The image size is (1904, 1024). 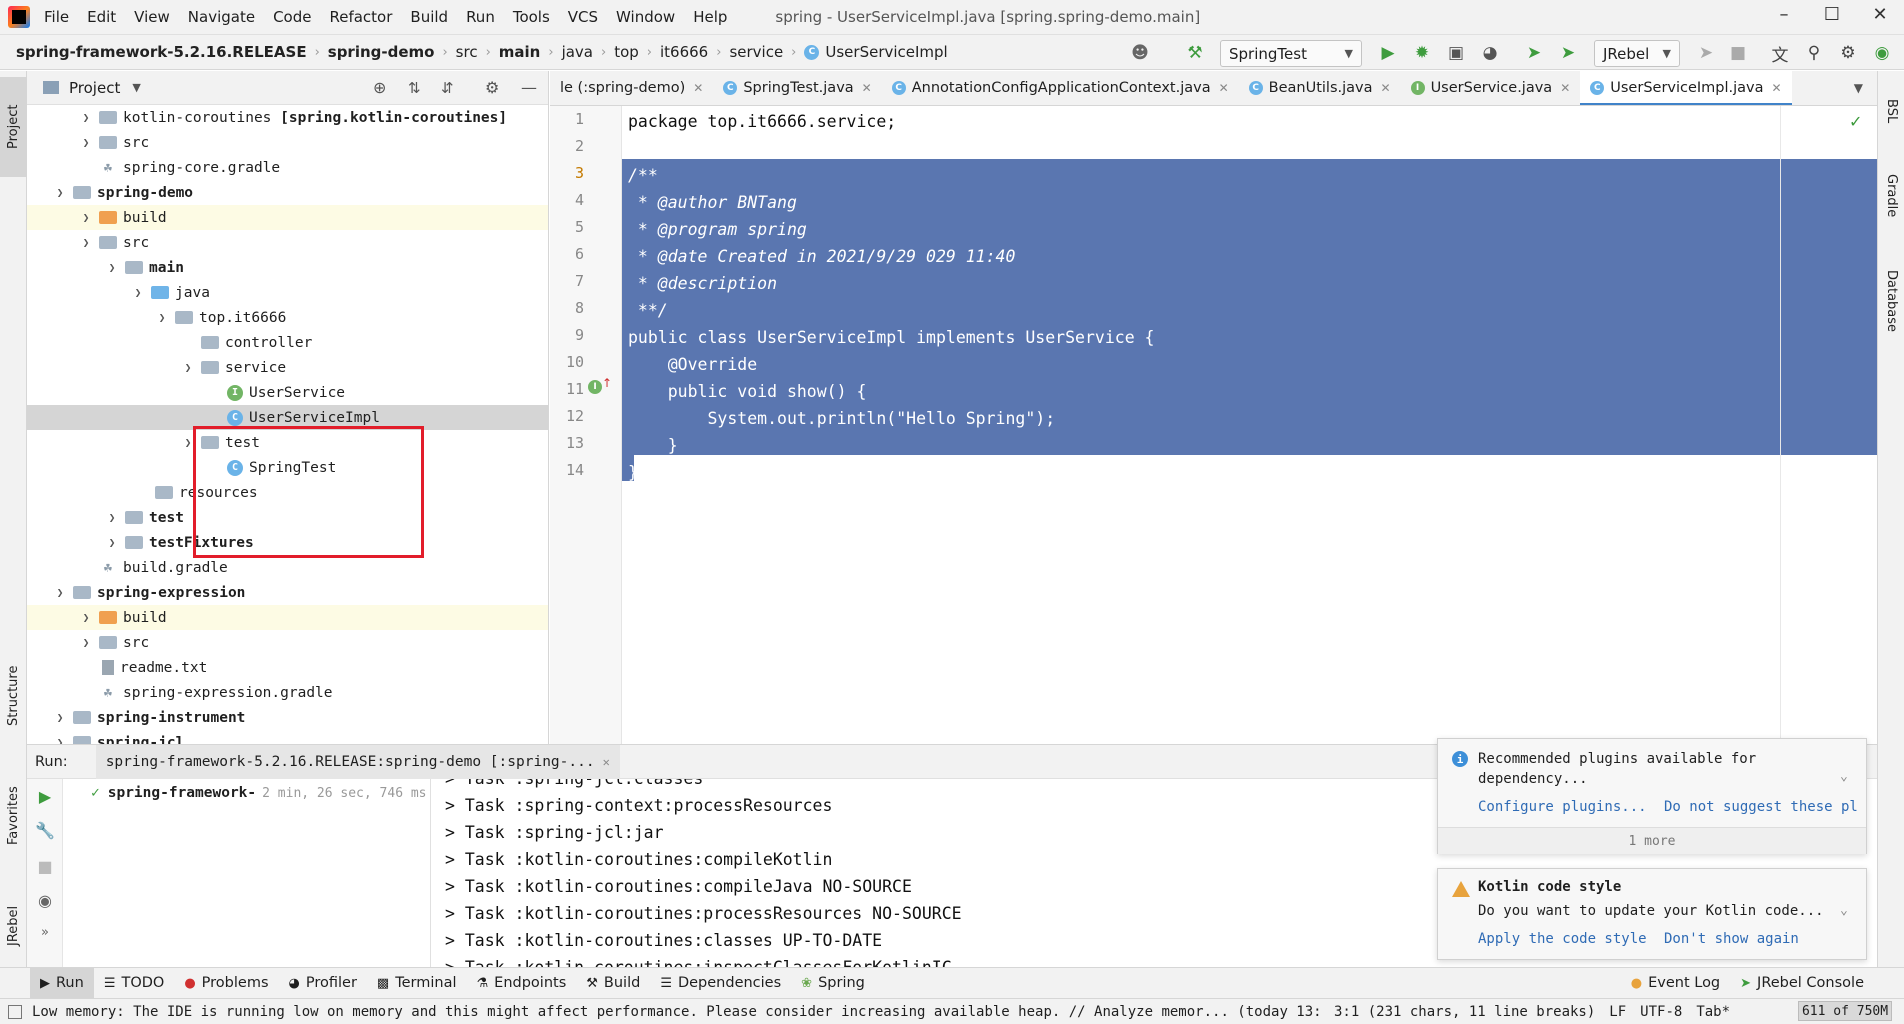 I want to click on eye-icon: ◉, so click(x=45, y=903).